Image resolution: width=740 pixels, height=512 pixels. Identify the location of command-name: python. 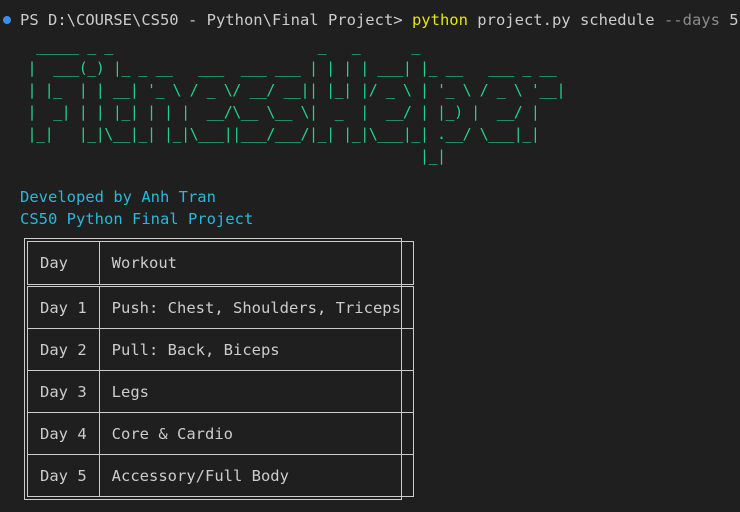
(439, 20).